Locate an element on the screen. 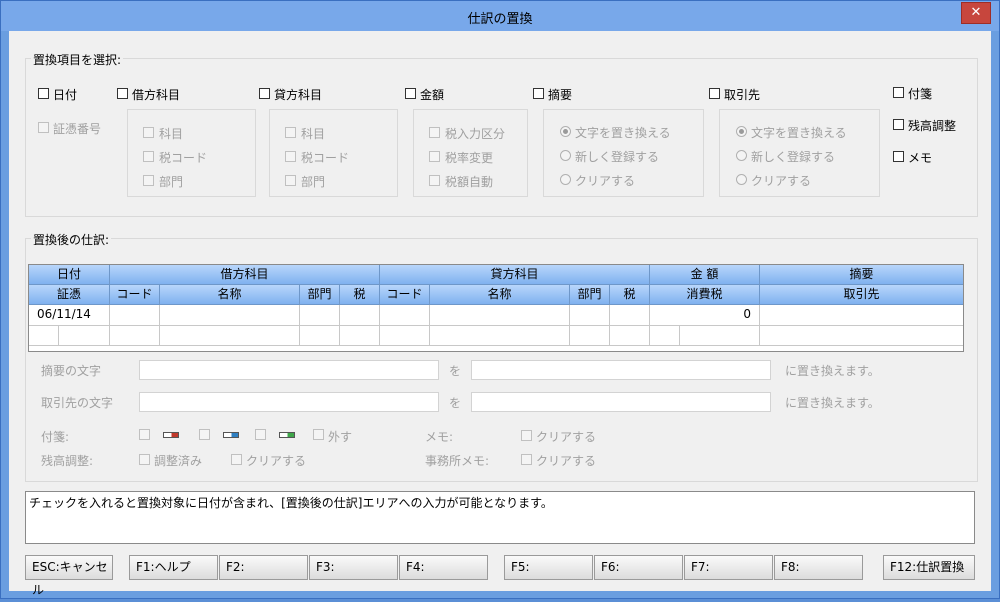 This screenshot has height=602, width=1000. f2-button: F2: is located at coordinates (263, 567).